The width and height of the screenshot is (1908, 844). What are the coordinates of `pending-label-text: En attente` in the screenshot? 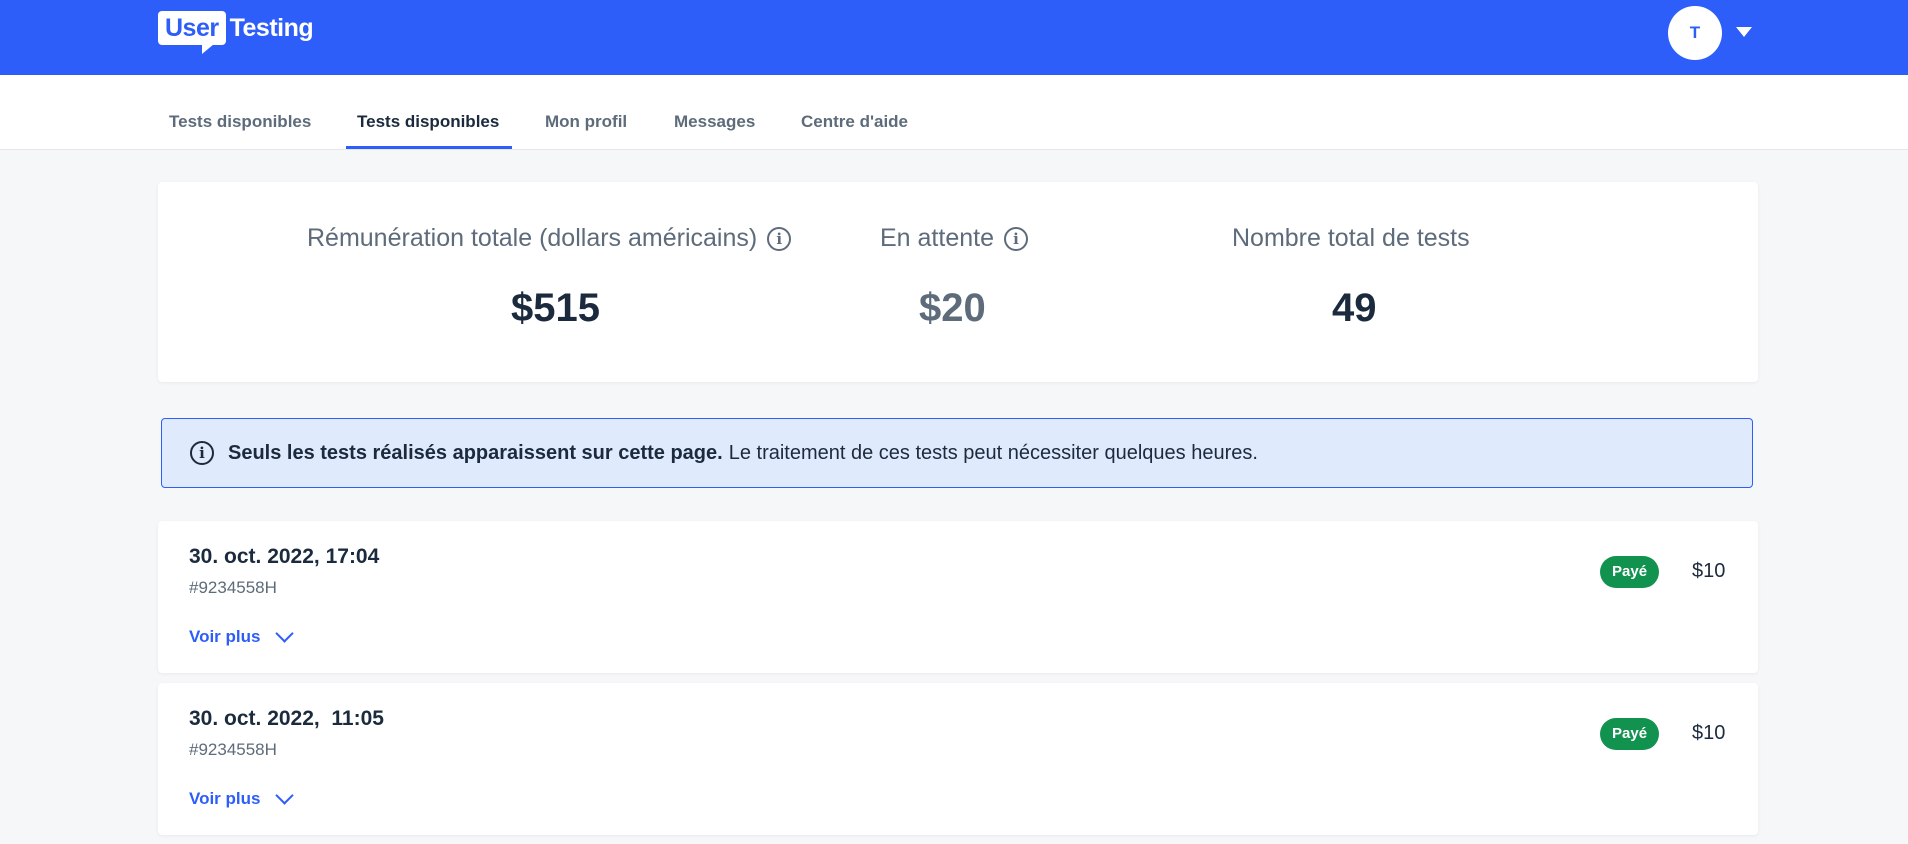 It's located at (937, 238).